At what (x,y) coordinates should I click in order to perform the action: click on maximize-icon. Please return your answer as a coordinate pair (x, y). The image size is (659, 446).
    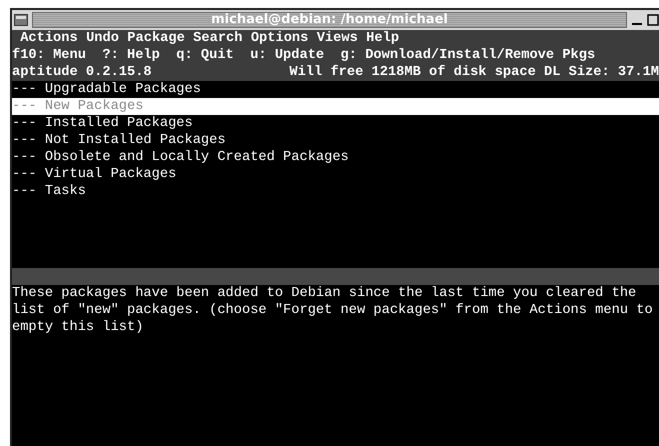
    Looking at the image, I should click on (653, 20).